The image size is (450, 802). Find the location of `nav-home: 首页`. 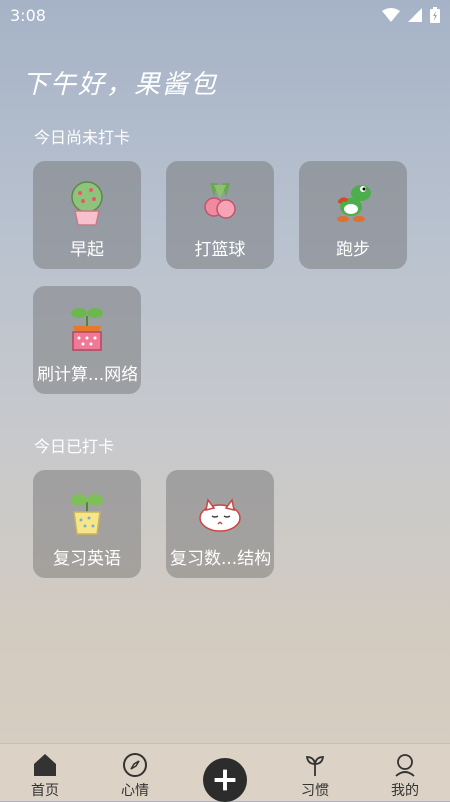

nav-home: 首页 is located at coordinates (45, 772).